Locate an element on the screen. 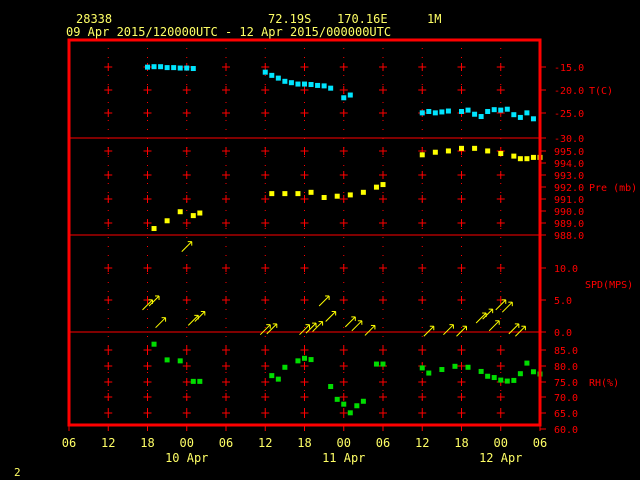  pressure-axis-label: Pre (mb) is located at coordinates (613, 188).